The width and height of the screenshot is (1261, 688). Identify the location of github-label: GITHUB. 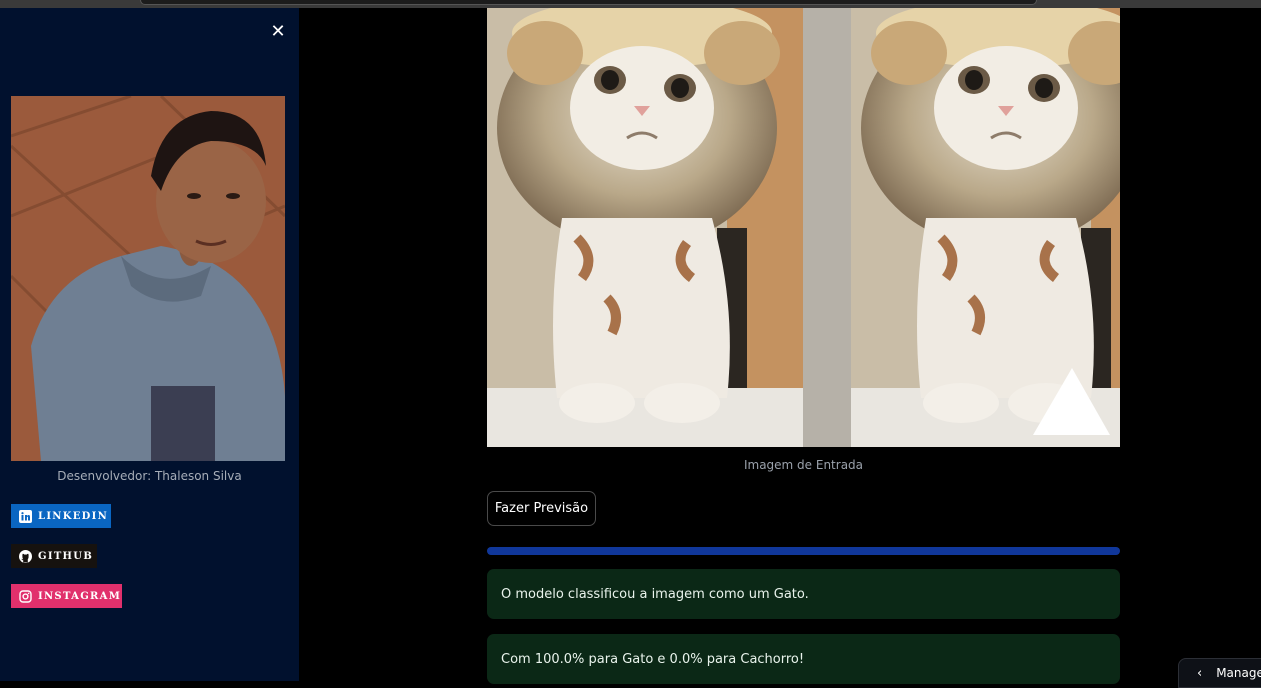
(66, 556).